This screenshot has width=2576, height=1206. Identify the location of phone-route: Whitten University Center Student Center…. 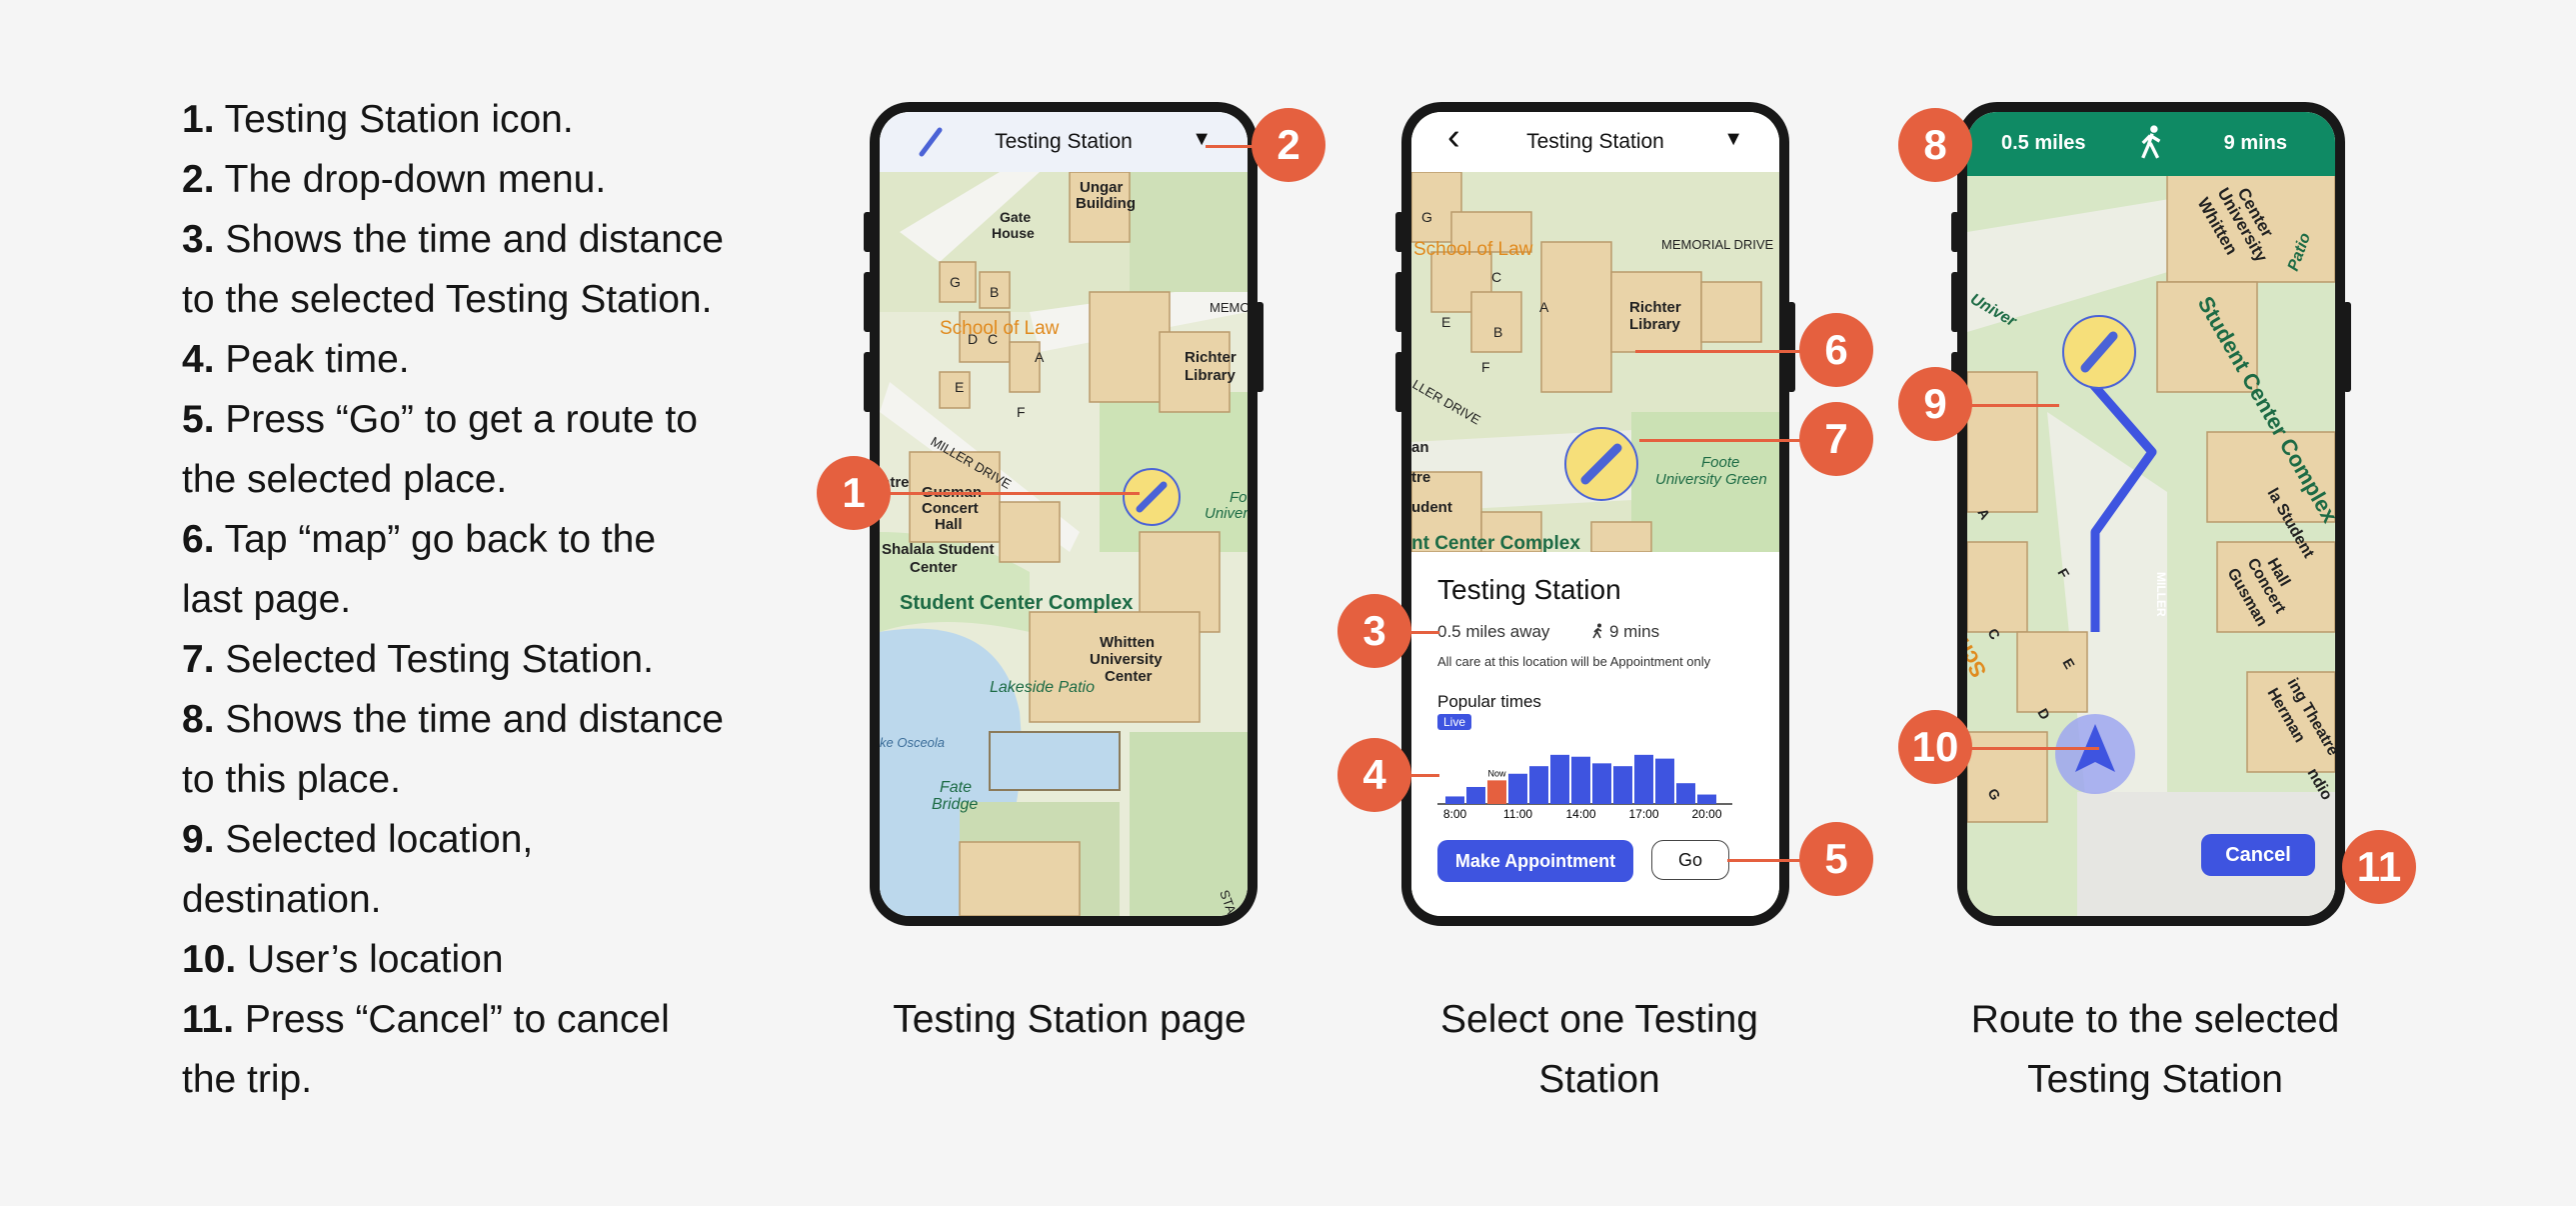
(2151, 514).